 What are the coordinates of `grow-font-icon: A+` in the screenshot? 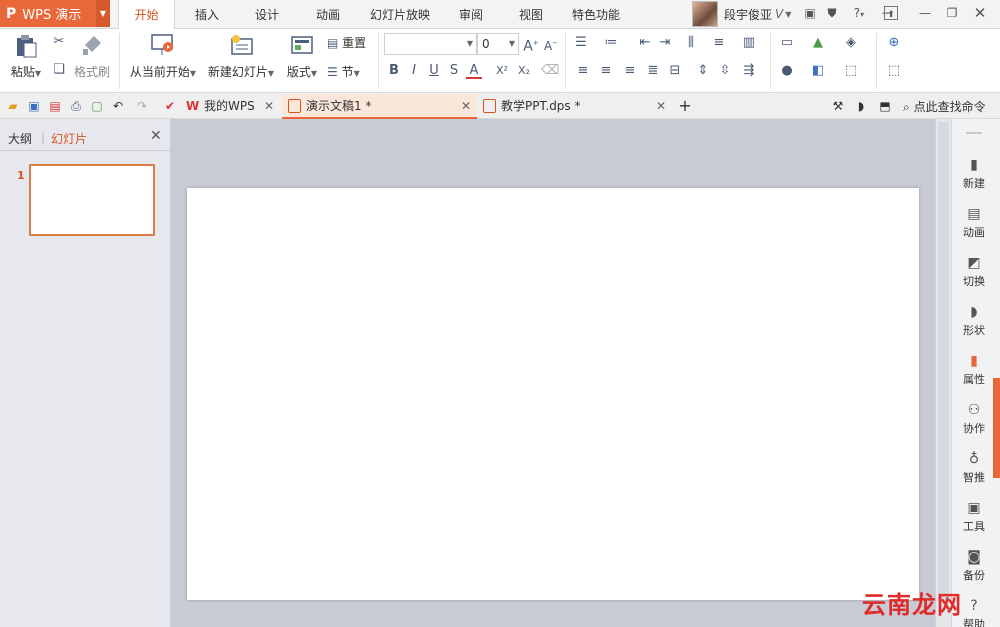 It's located at (531, 45).